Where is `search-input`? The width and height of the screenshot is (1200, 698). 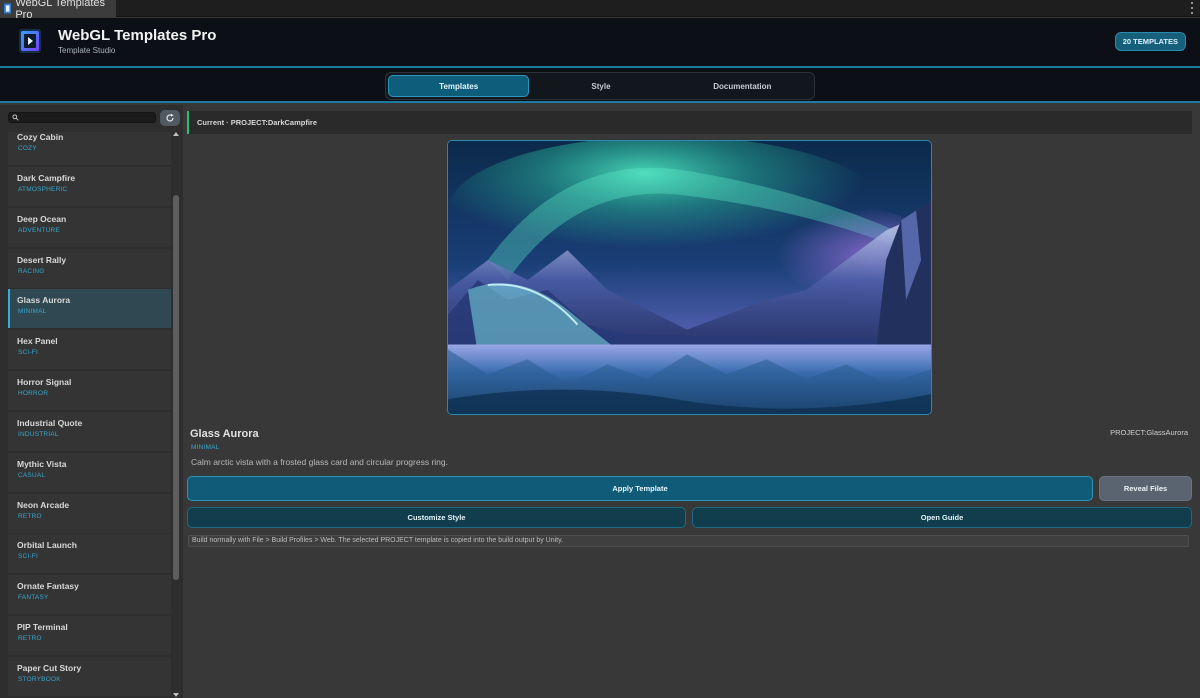 search-input is located at coordinates (82, 117).